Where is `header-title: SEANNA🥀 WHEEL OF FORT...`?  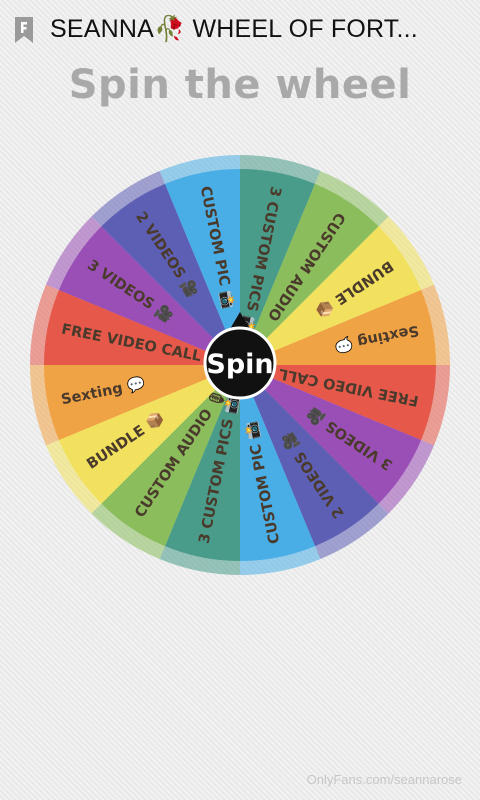 header-title: SEANNA🥀 WHEEL OF FORT... is located at coordinates (234, 29).